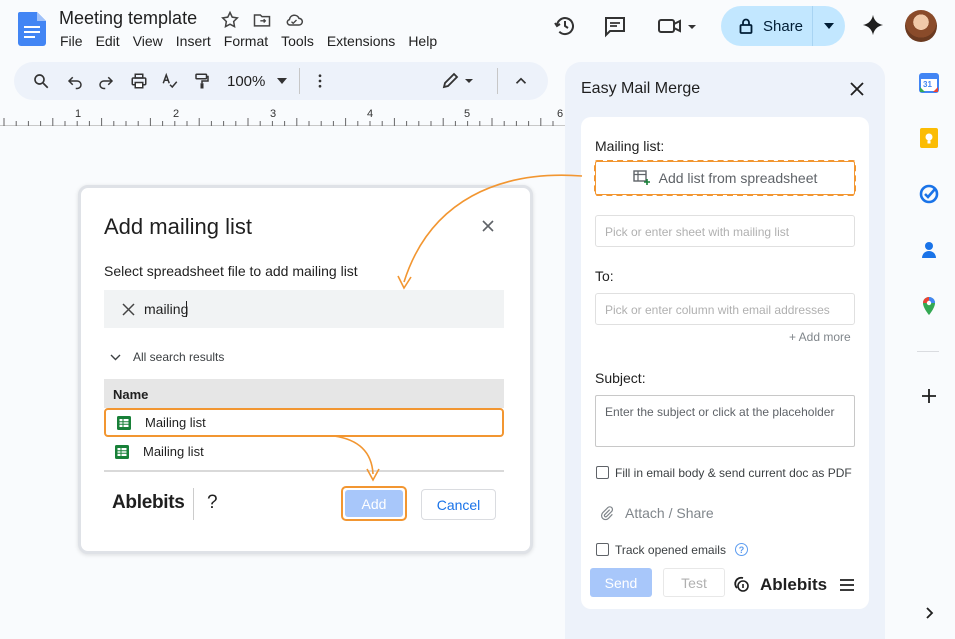 The width and height of the screenshot is (955, 639). I want to click on panel-close-icon, so click(857, 89).